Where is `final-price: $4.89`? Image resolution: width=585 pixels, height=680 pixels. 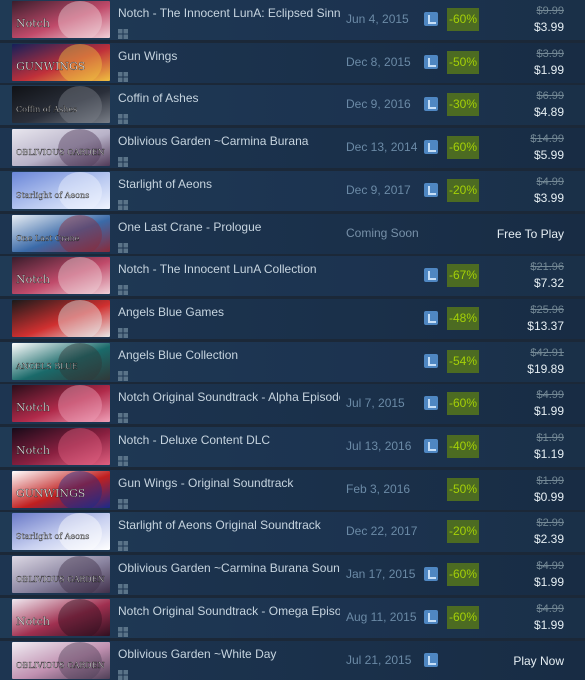
final-price: $4.89 is located at coordinates (548, 112).